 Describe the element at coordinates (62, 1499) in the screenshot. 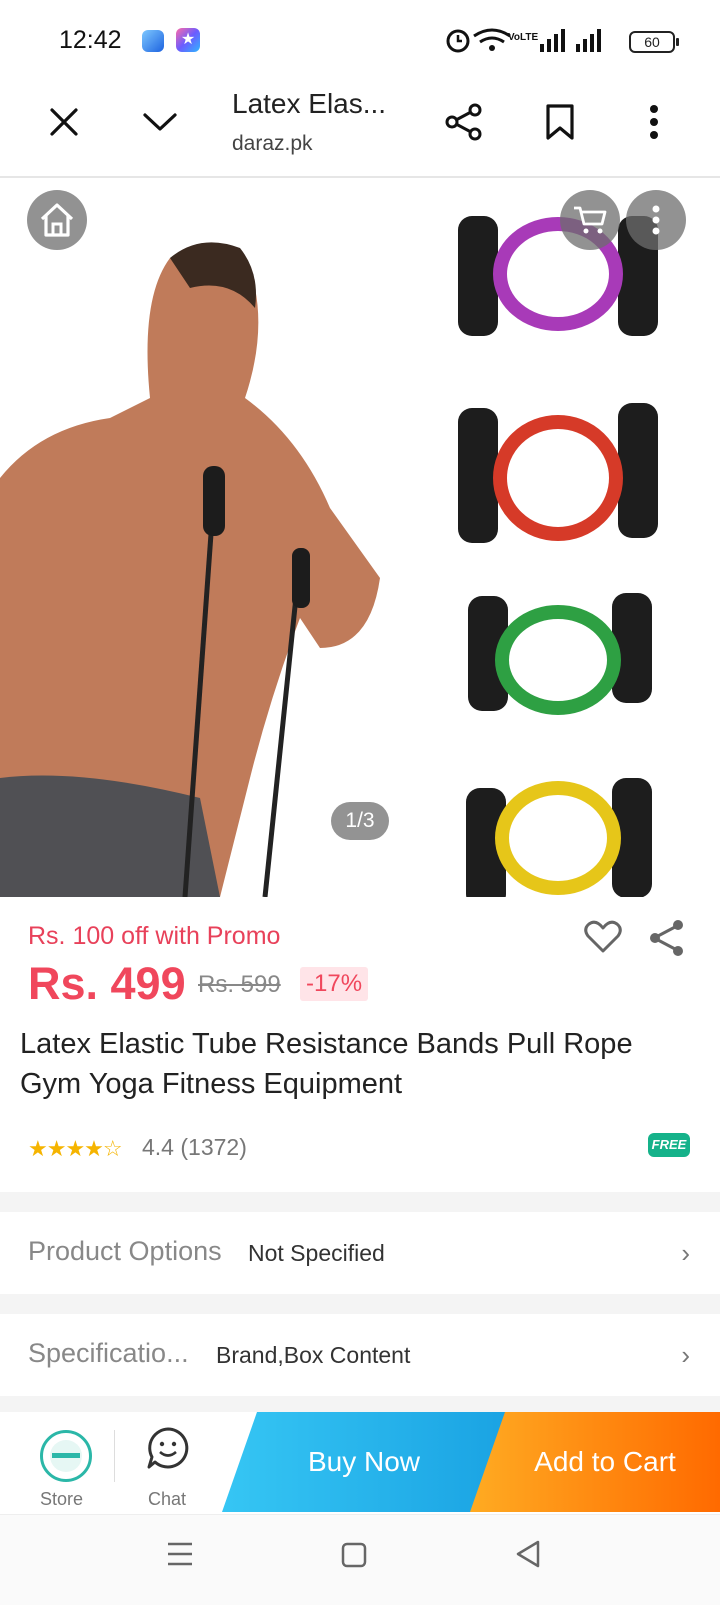

I see `store-label: Store` at that location.